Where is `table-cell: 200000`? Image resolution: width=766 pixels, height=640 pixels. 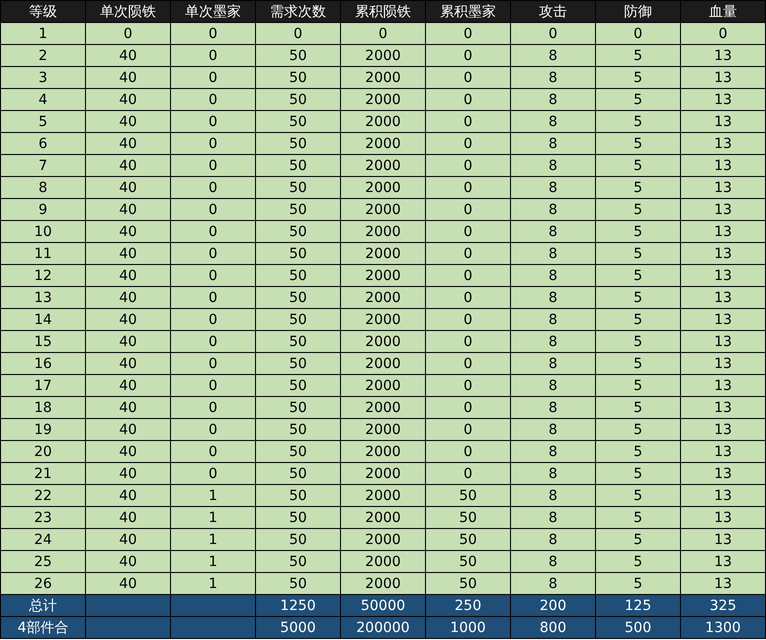
table-cell: 200000 is located at coordinates (383, 627).